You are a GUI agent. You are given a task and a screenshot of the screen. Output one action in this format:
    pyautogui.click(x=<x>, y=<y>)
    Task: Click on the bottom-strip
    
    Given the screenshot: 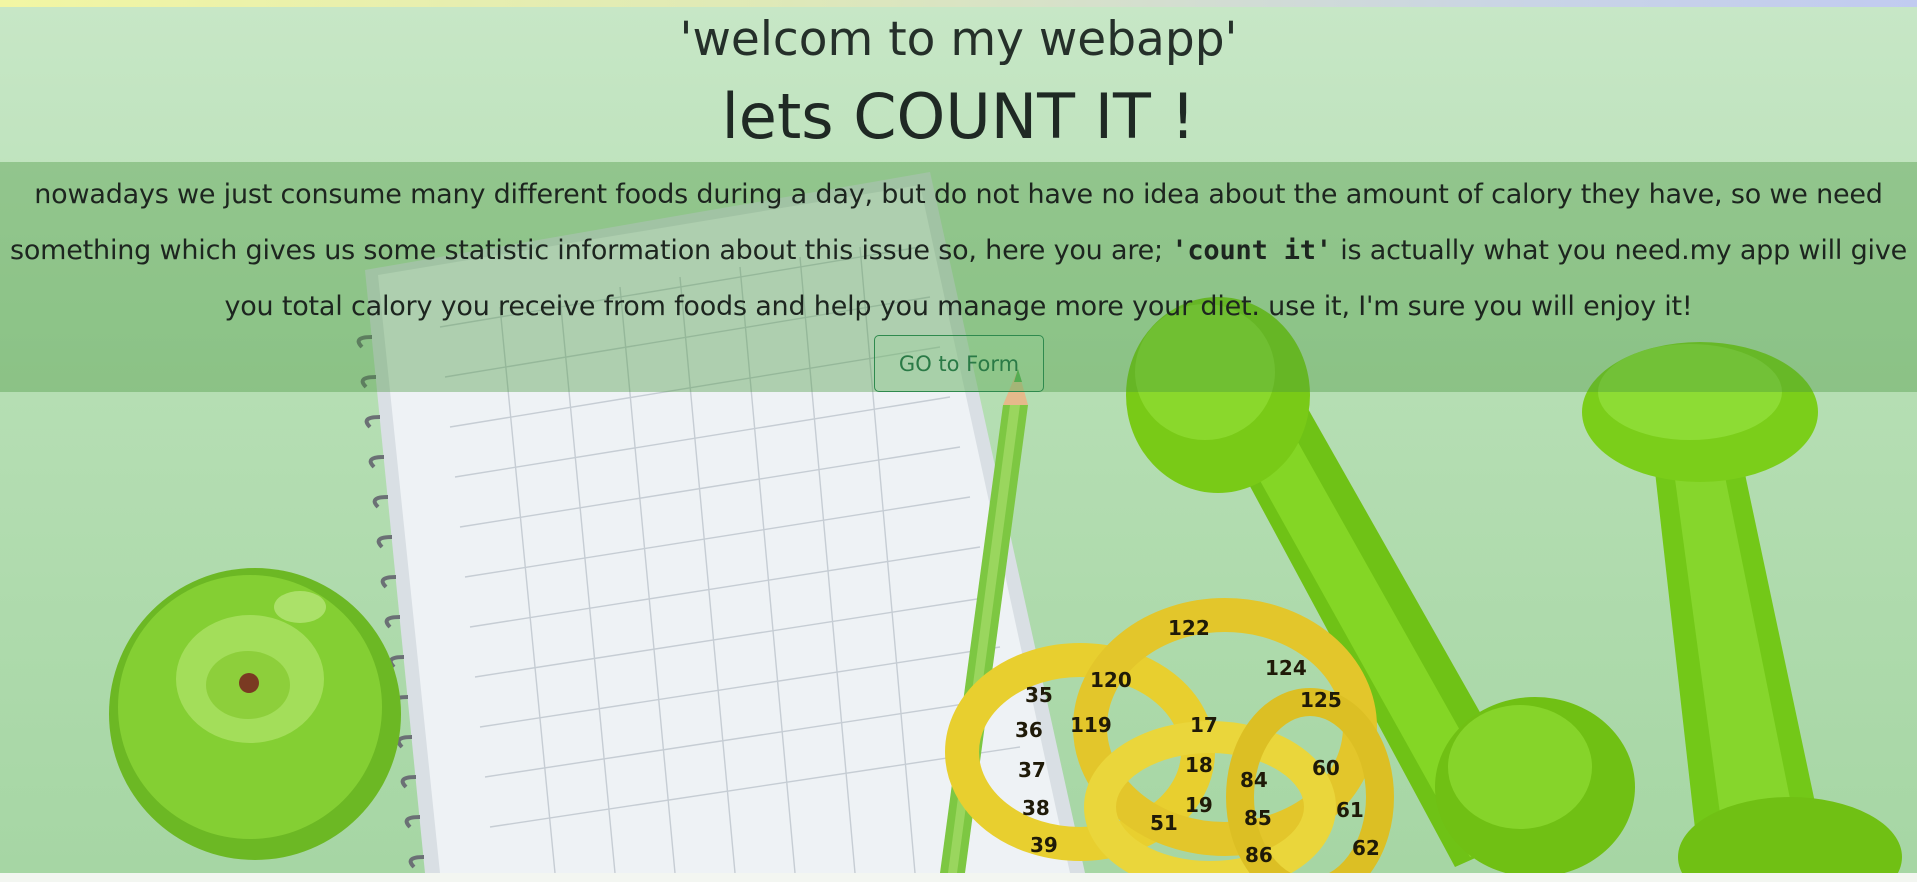 What is the action you would take?
    pyautogui.click(x=958, y=877)
    